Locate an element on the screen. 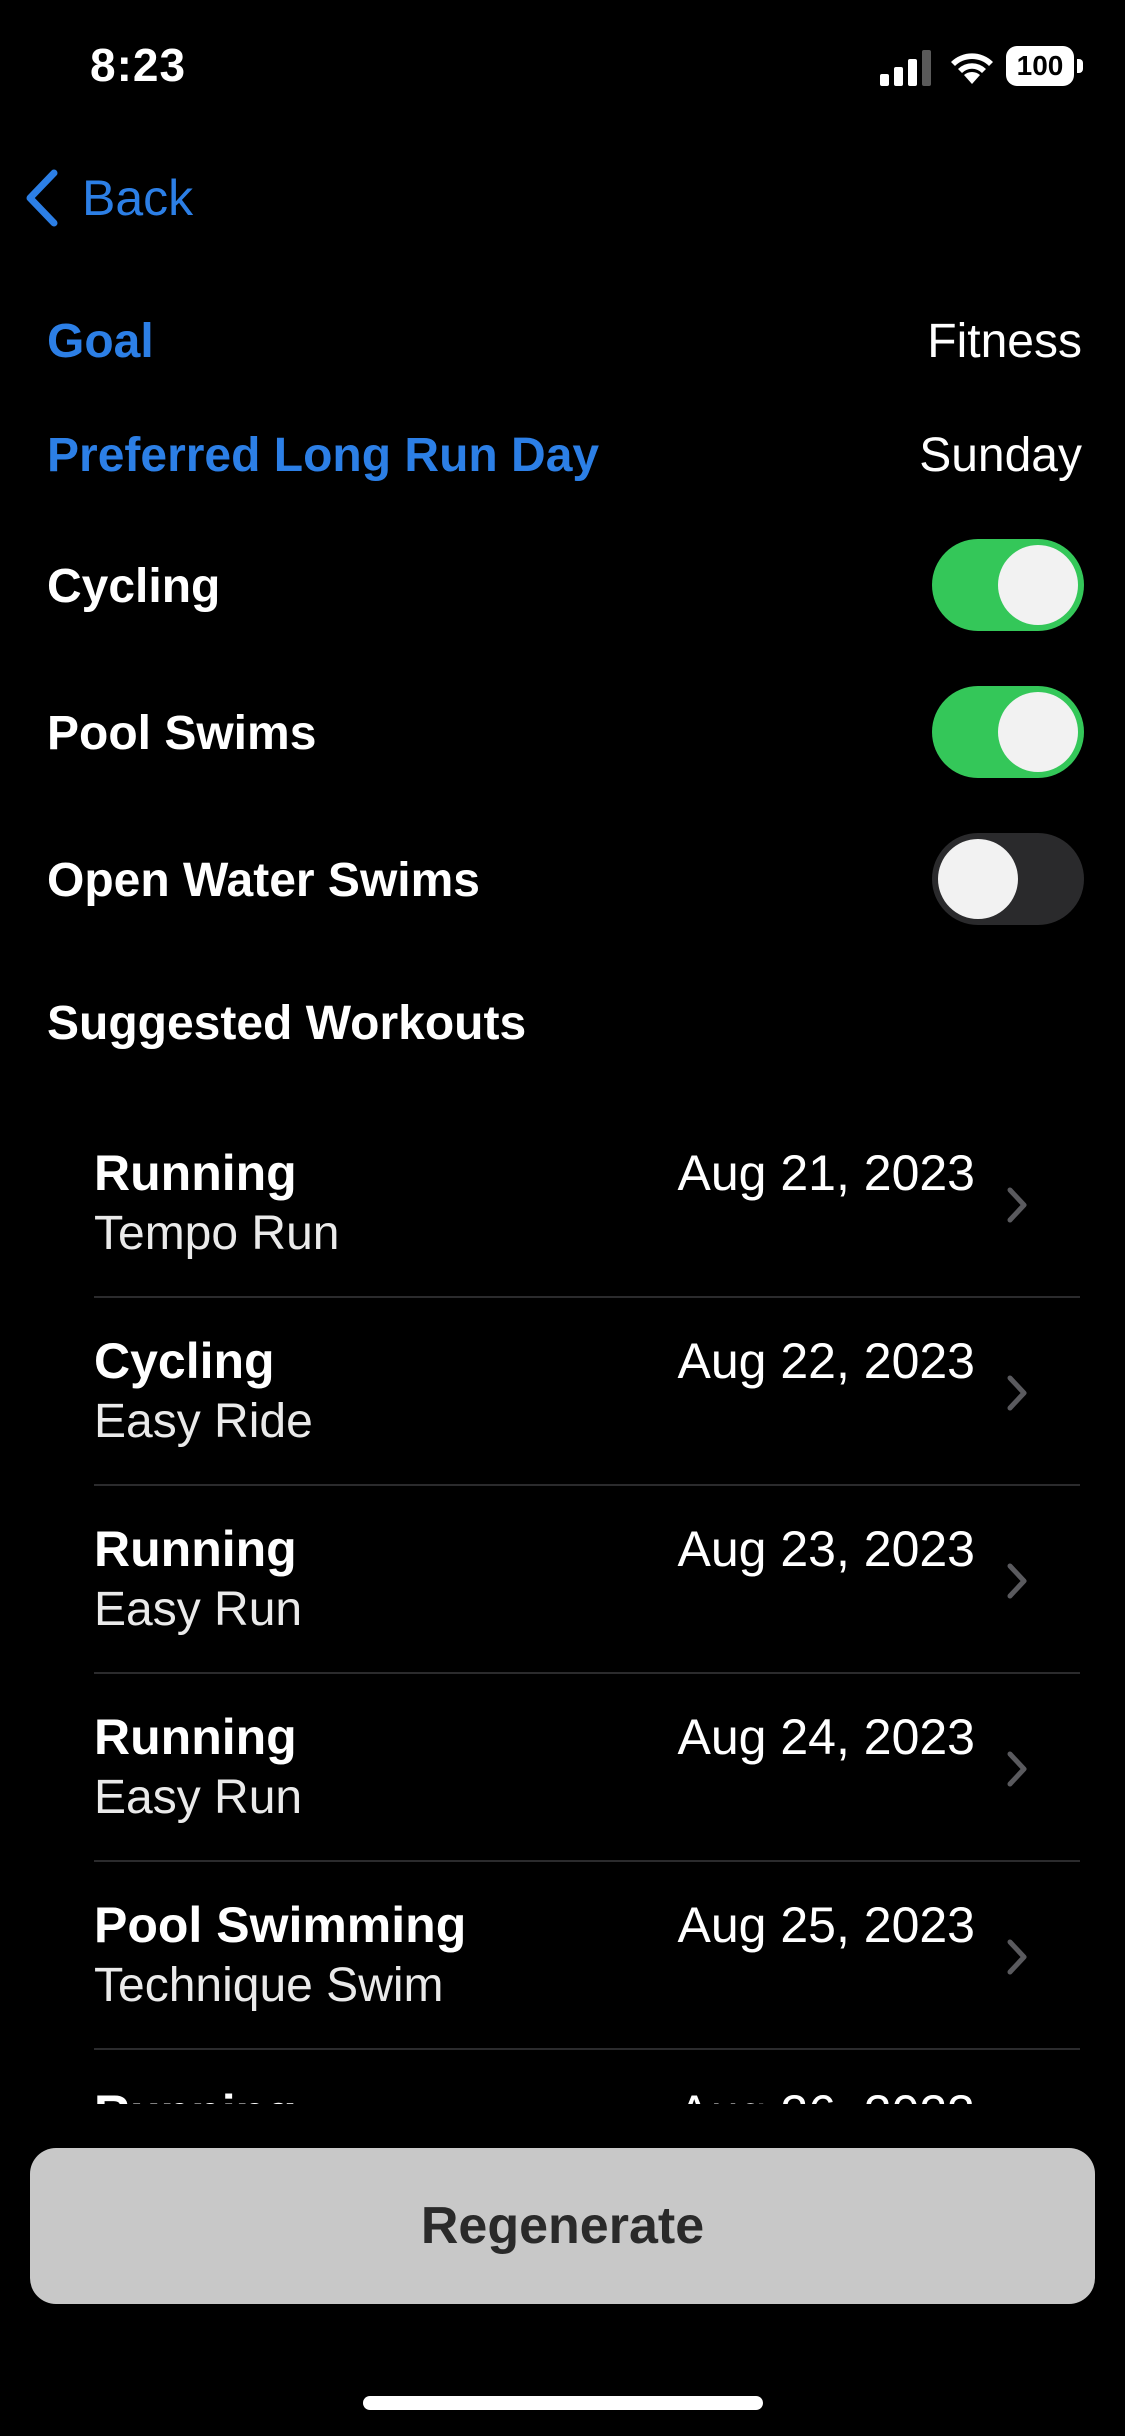 This screenshot has width=1125, height=2436. battery-icon: 100 is located at coordinates (1045, 67).